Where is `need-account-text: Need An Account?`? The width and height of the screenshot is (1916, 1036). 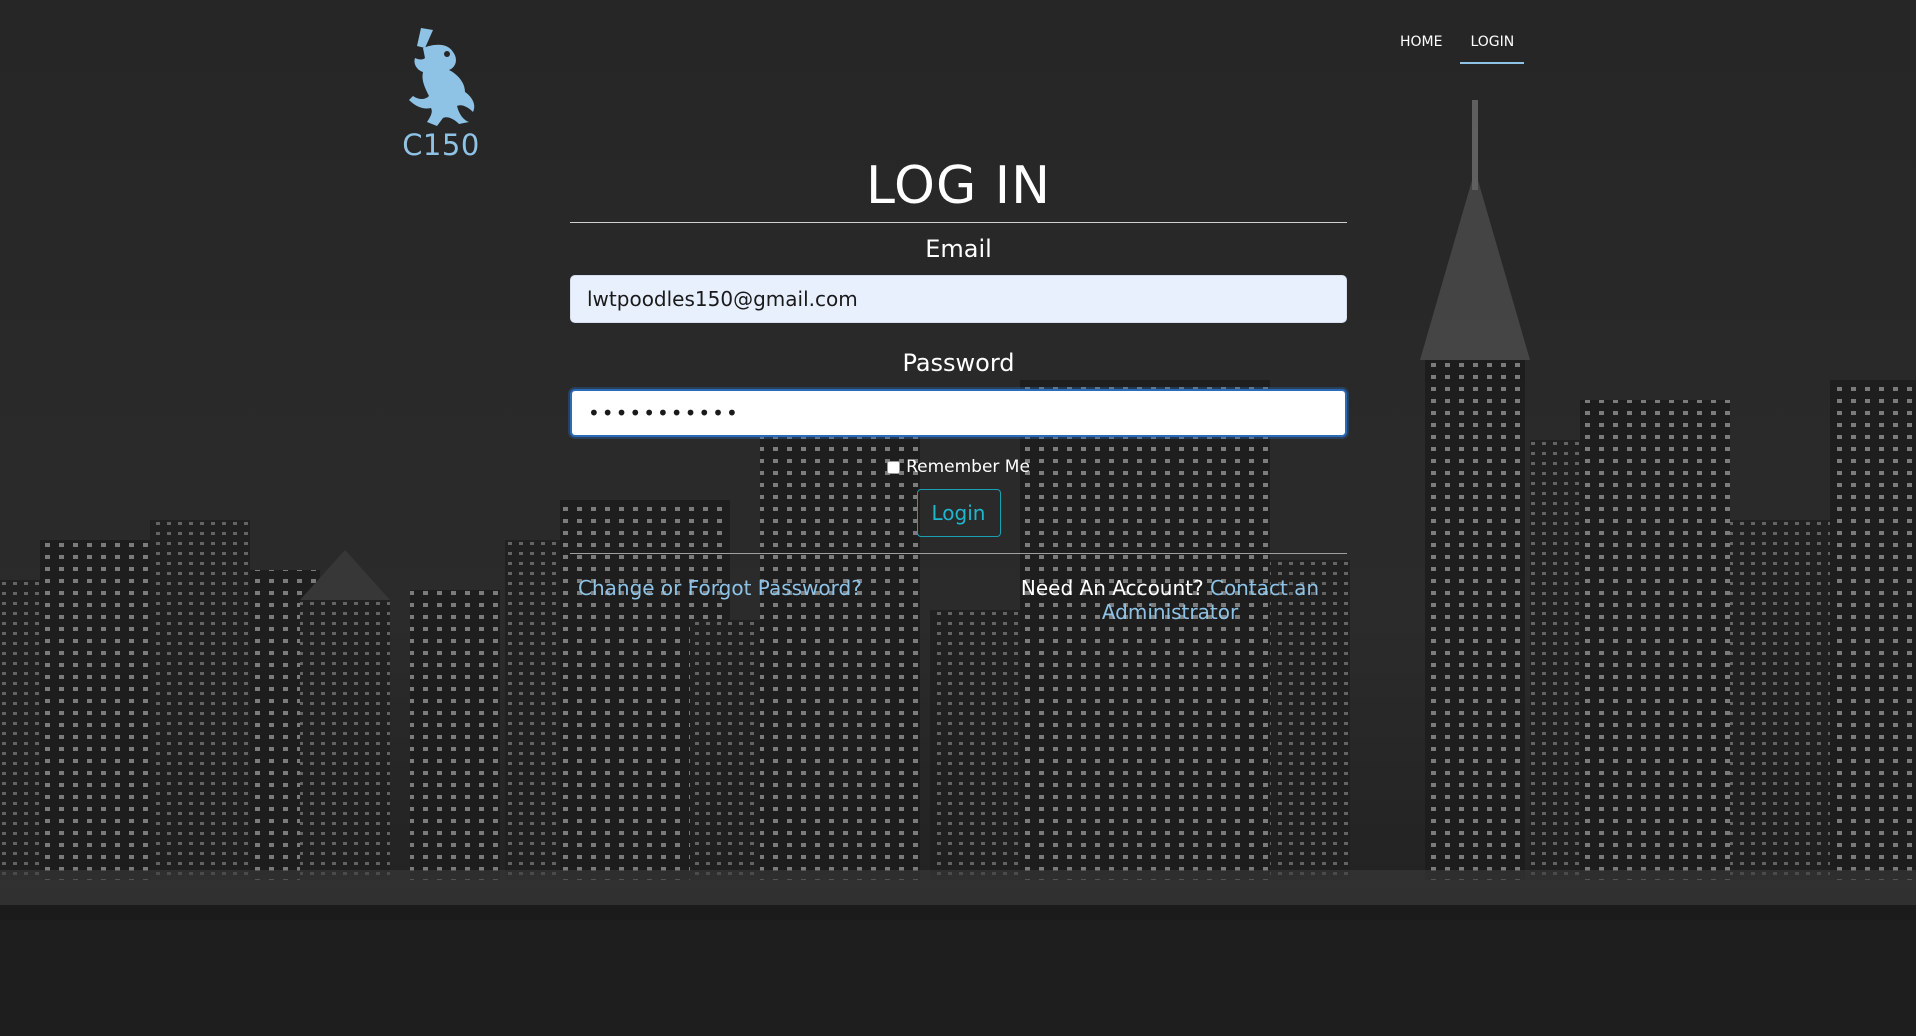
need-account-text: Need An Account? is located at coordinates (1112, 588).